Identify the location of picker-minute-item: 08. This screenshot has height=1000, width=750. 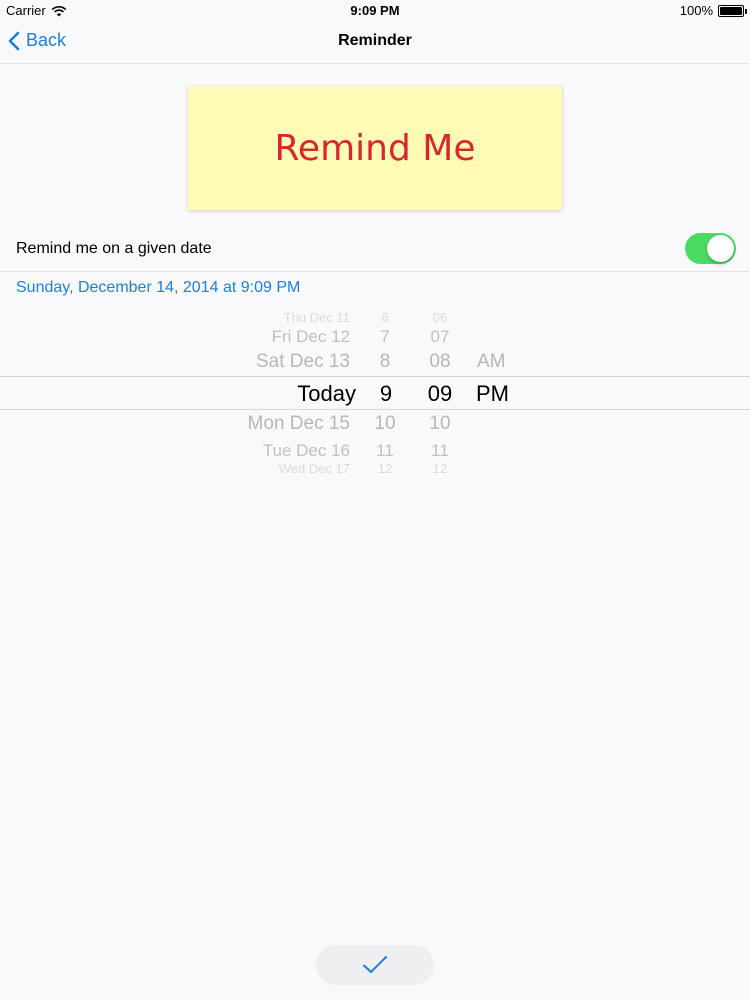
(440, 362).